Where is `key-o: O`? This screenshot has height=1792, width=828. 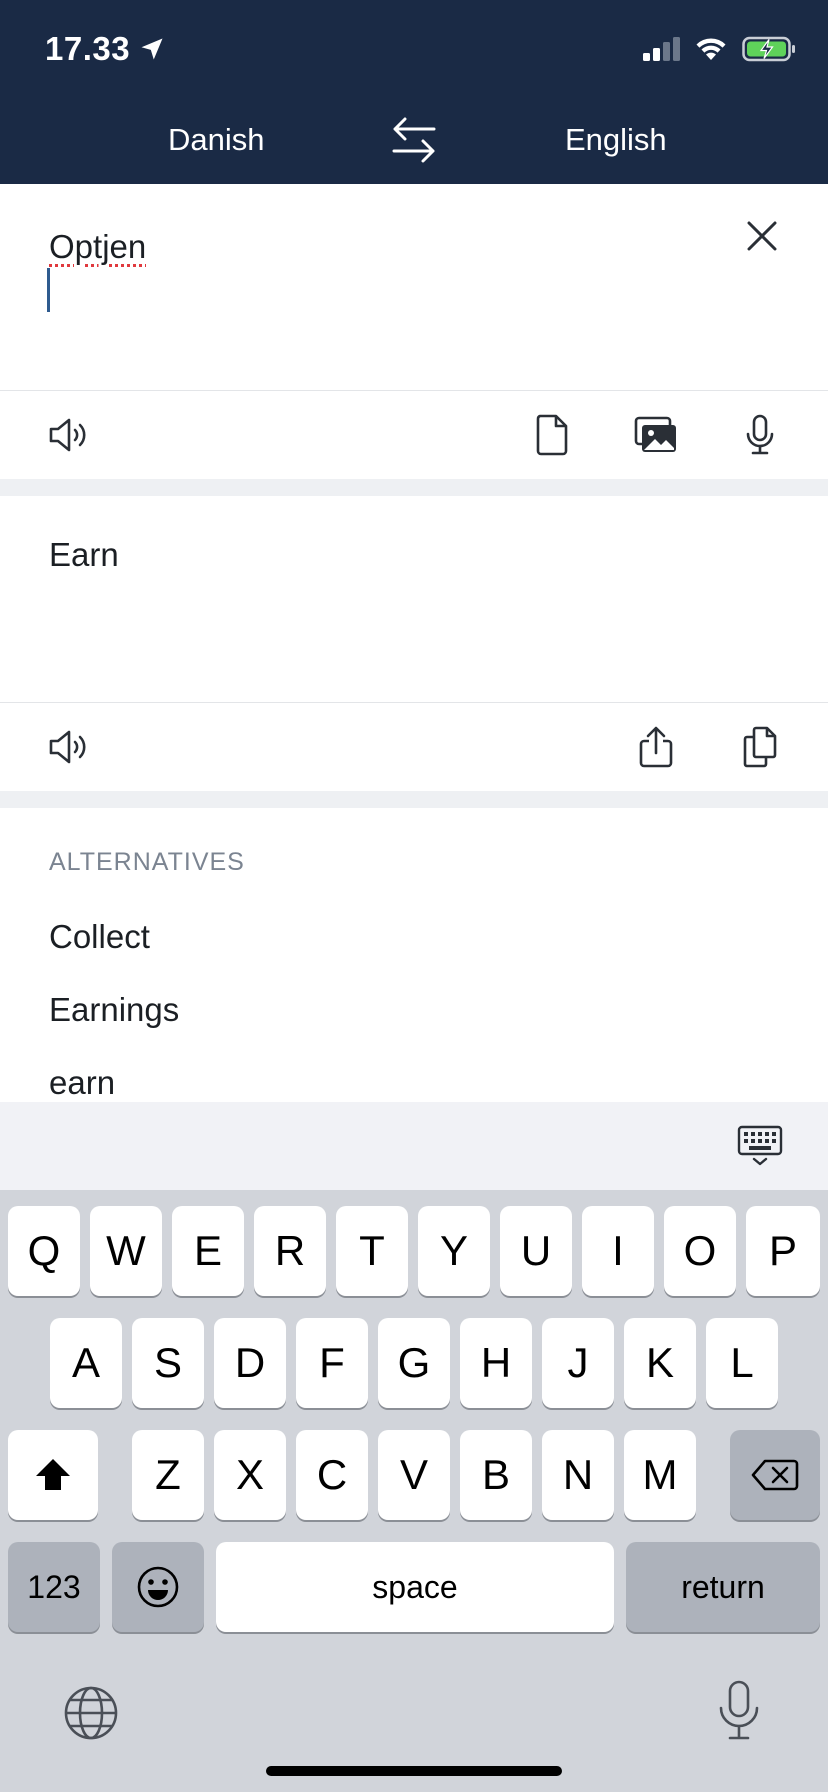
key-o: O is located at coordinates (700, 1251).